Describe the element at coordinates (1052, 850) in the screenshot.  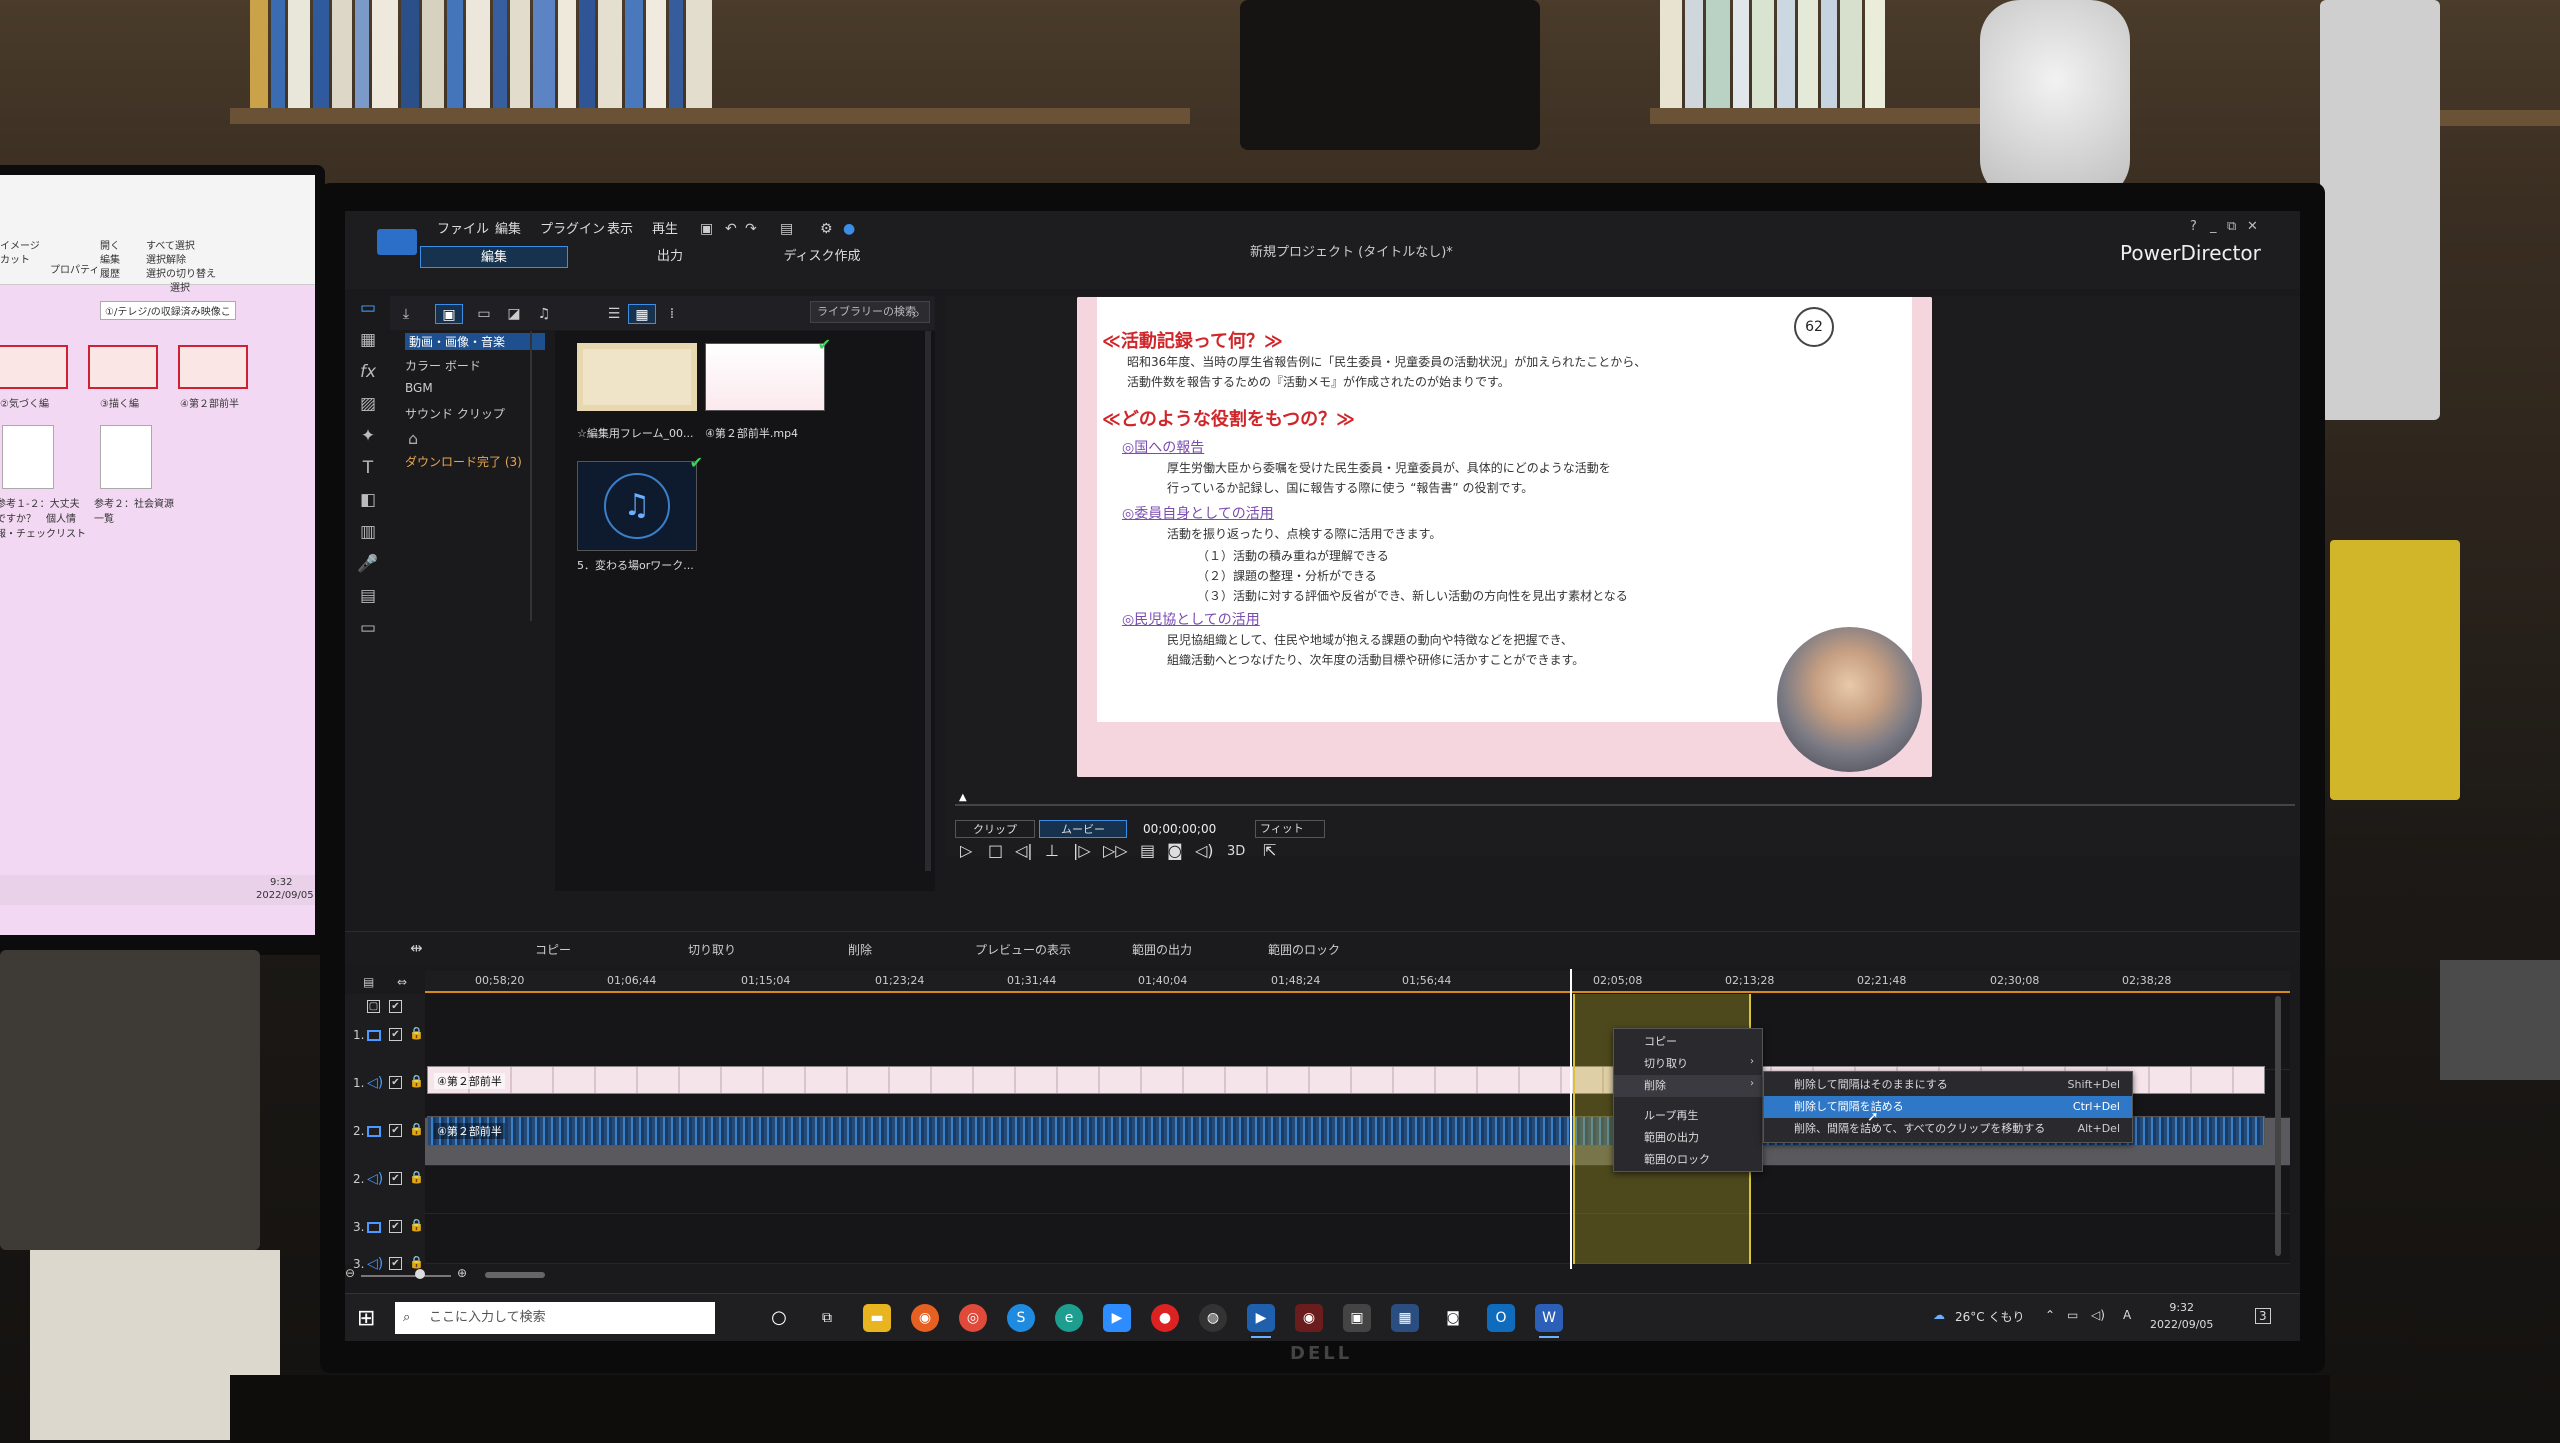
I see `split-icon: ⊥` at that location.